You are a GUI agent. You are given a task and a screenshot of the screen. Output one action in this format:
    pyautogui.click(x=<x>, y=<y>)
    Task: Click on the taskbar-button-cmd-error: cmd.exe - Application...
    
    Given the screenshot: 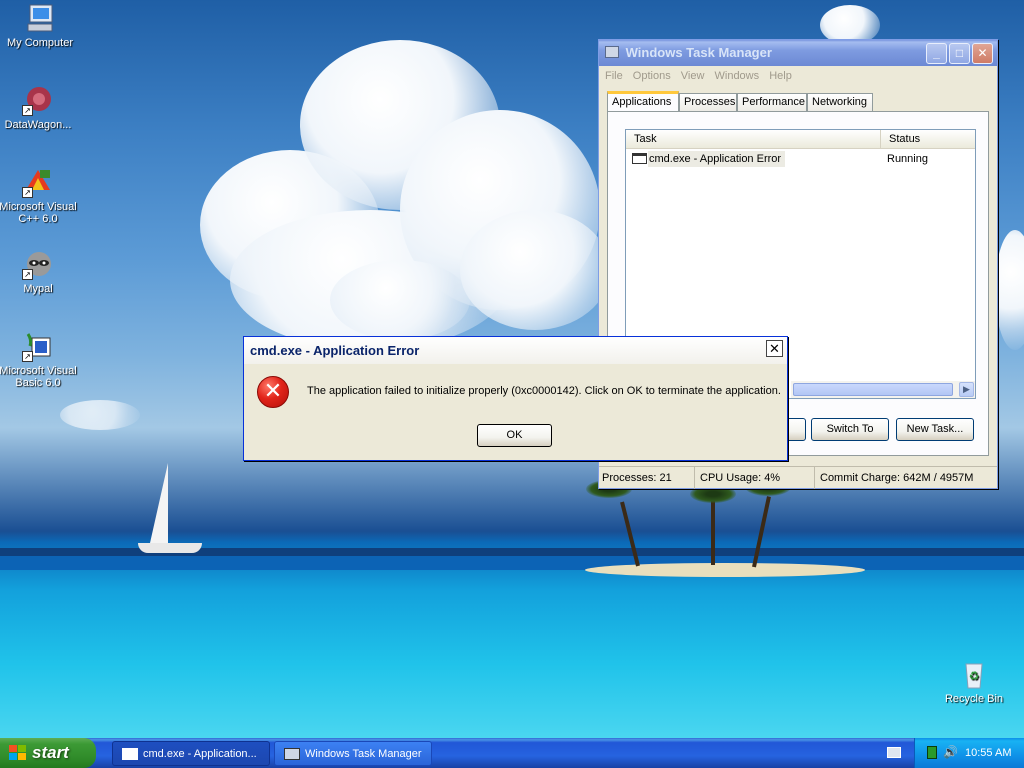 What is the action you would take?
    pyautogui.click(x=191, y=753)
    